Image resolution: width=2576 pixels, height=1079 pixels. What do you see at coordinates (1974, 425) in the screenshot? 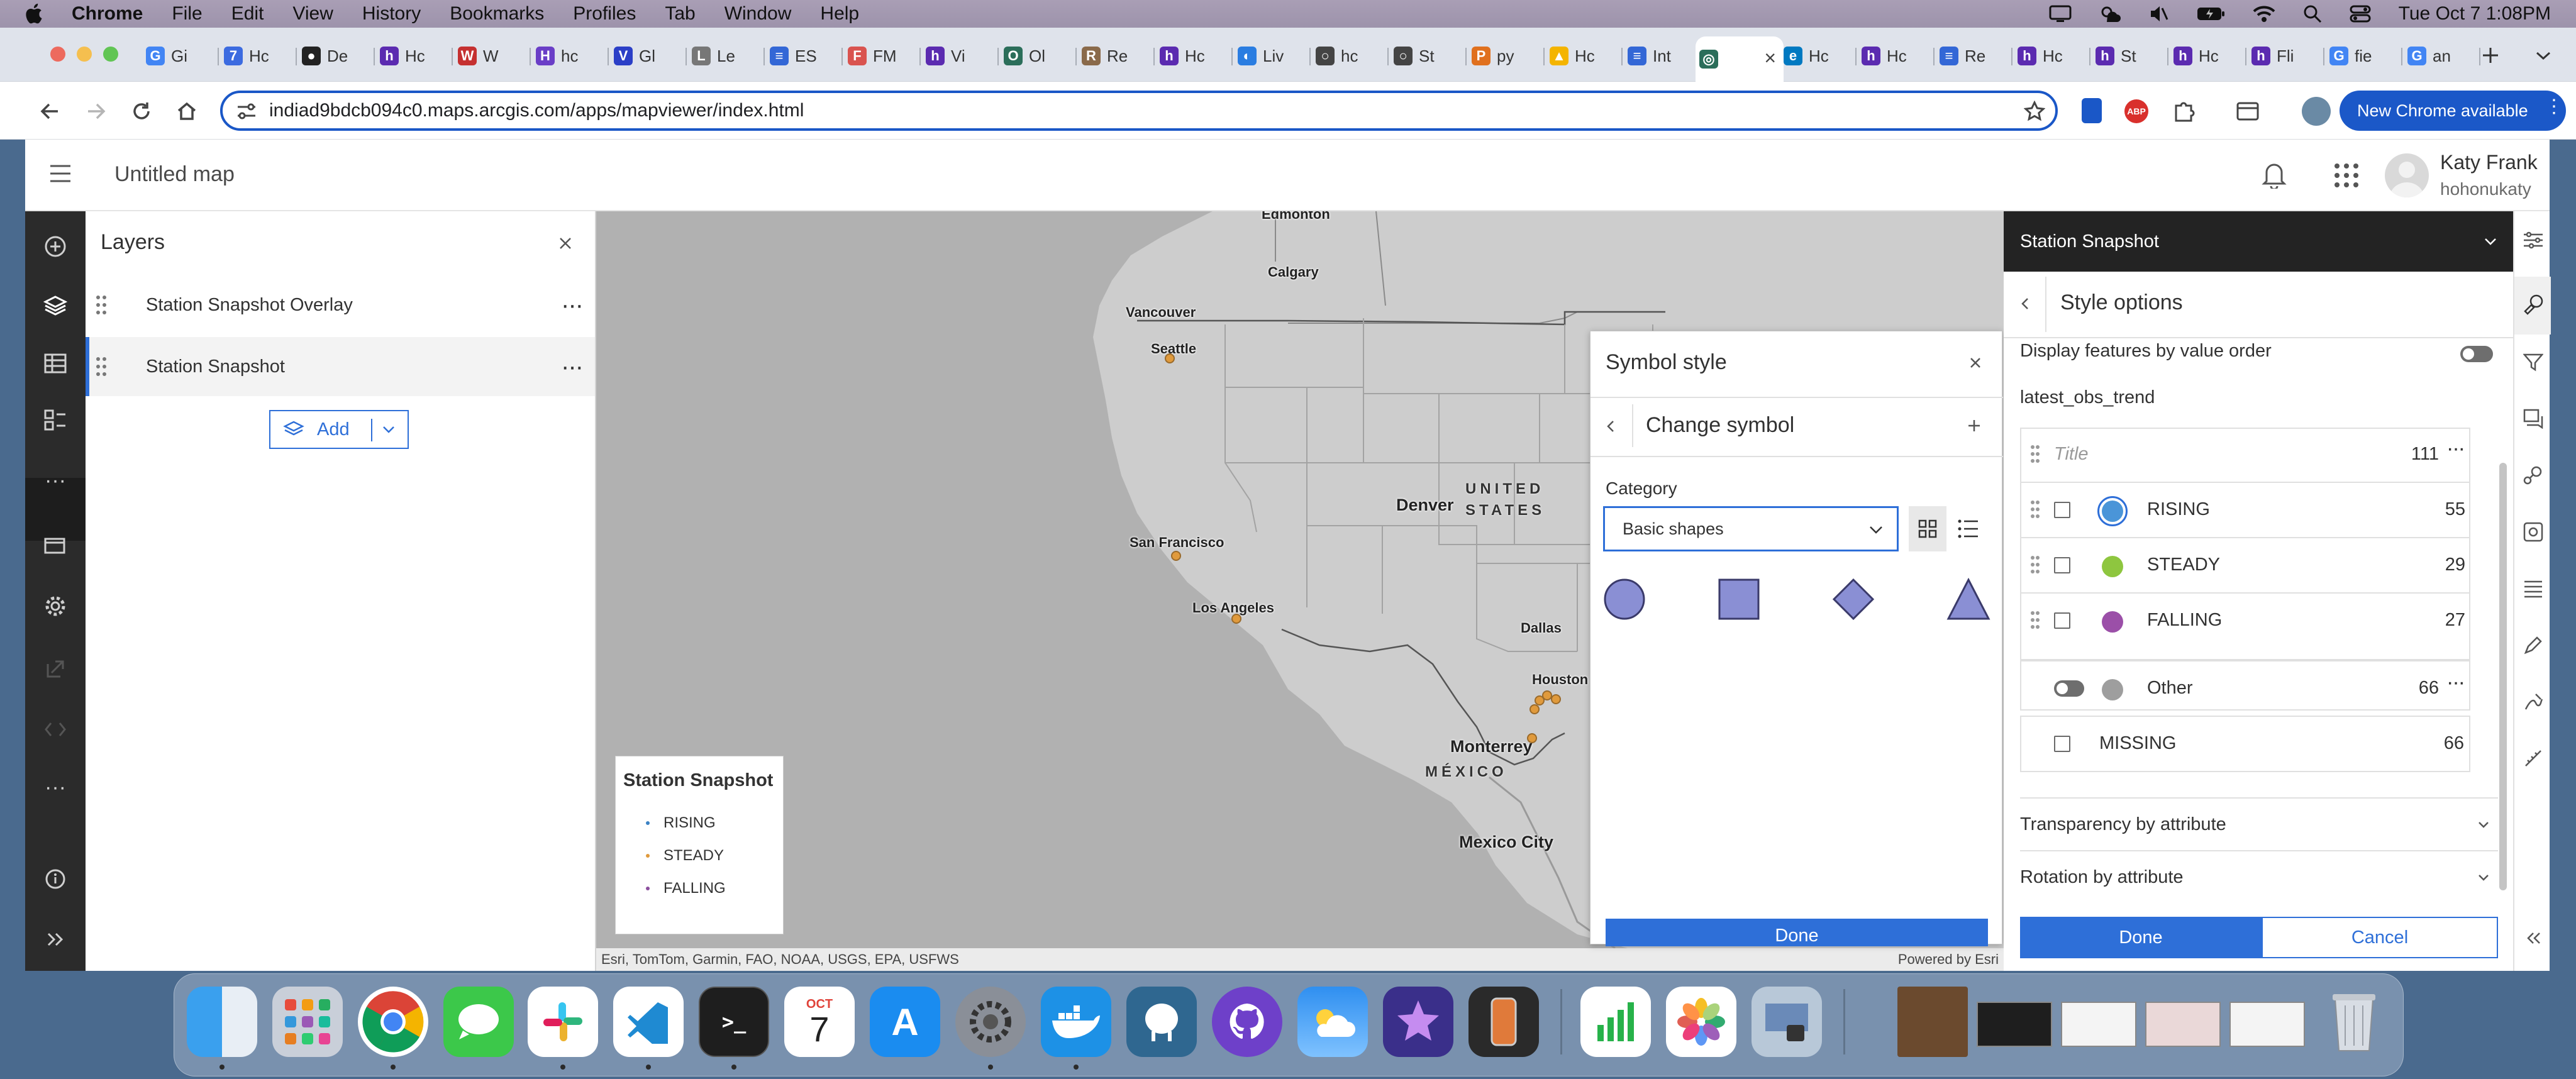
I see `add-icon` at bounding box center [1974, 425].